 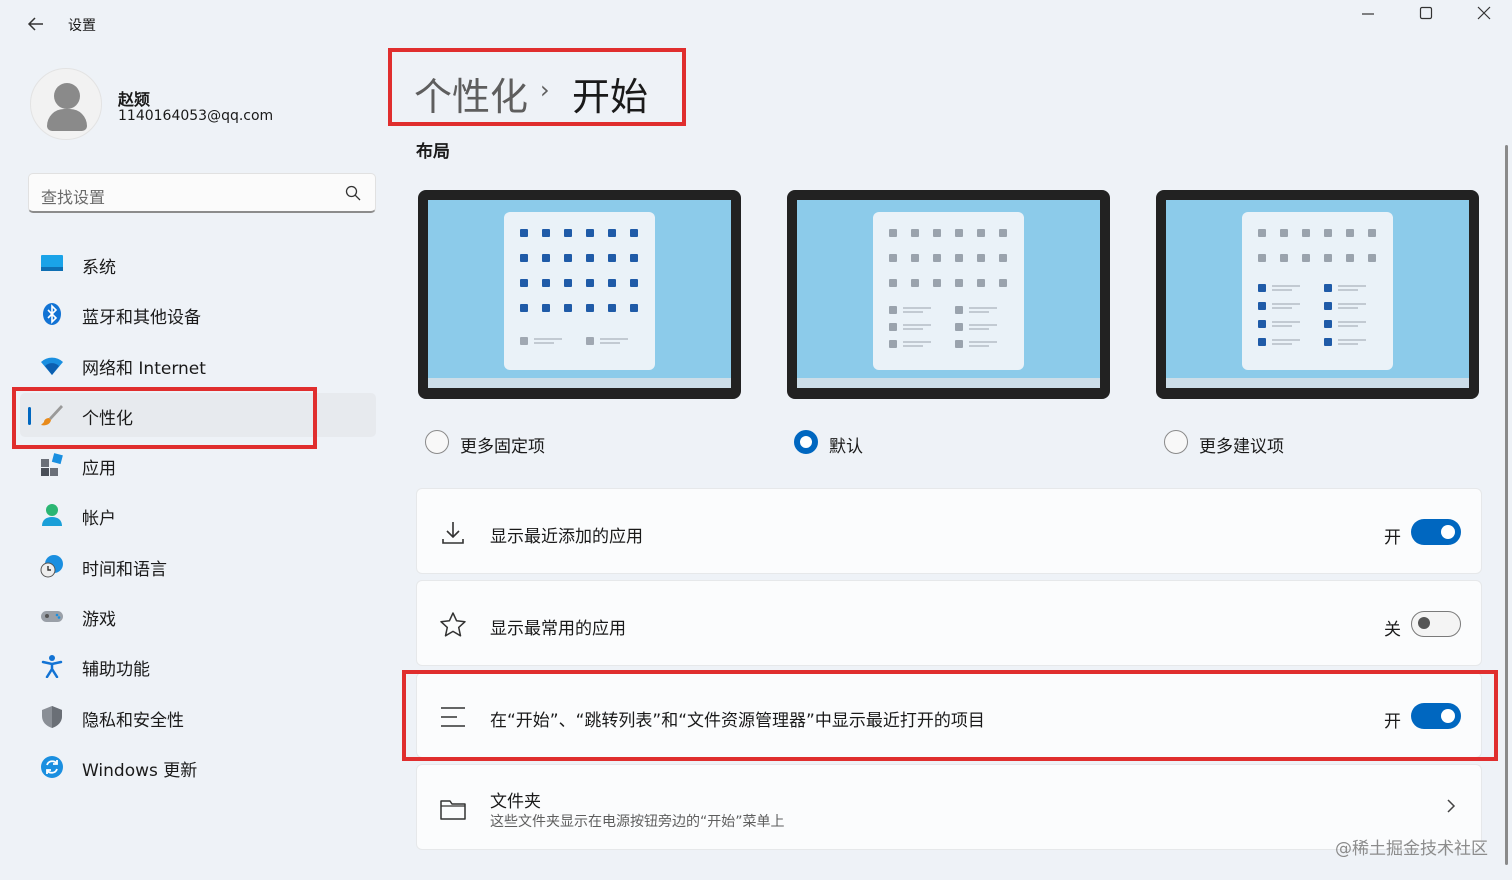 What do you see at coordinates (133, 721) in the screenshot?
I see `sidebar-item-label: 隐私和安全性` at bounding box center [133, 721].